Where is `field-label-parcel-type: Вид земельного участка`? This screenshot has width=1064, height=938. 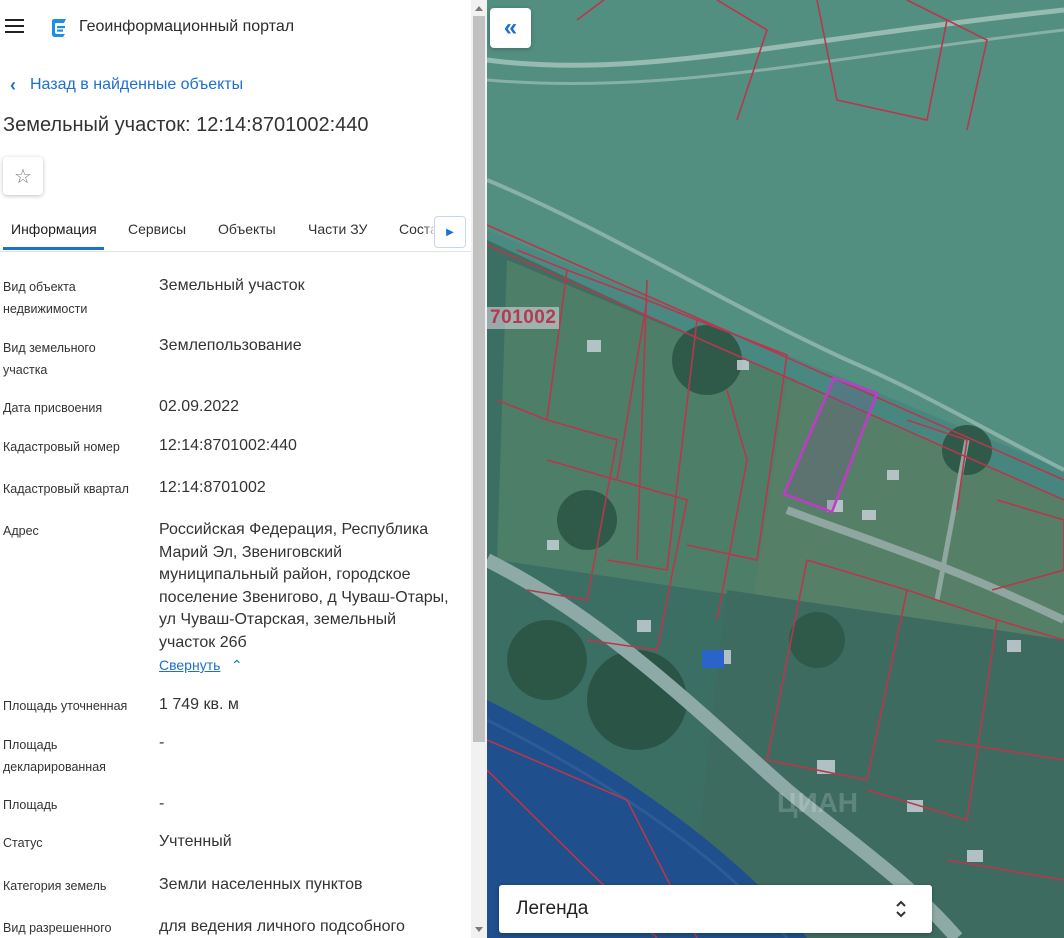
field-label-parcel-type: Вид земельного участка is located at coordinates (49, 359).